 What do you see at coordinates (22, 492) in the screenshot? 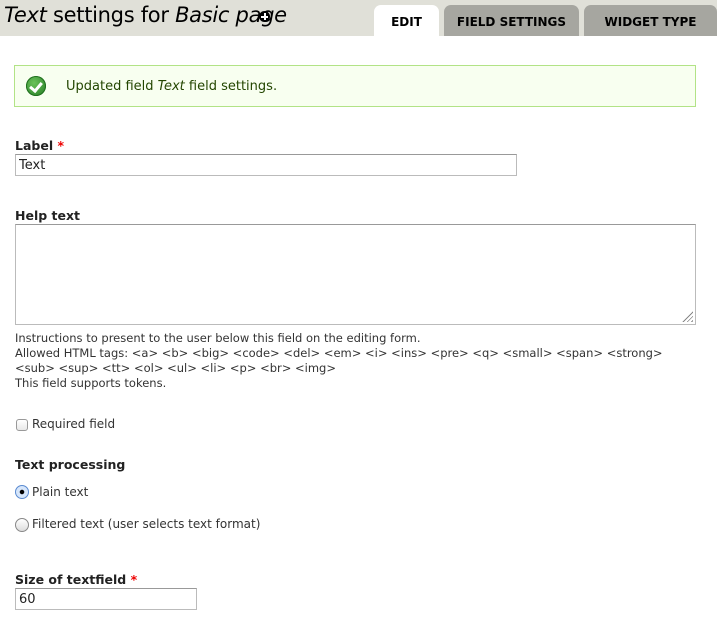
I see `radio-plain-text` at bounding box center [22, 492].